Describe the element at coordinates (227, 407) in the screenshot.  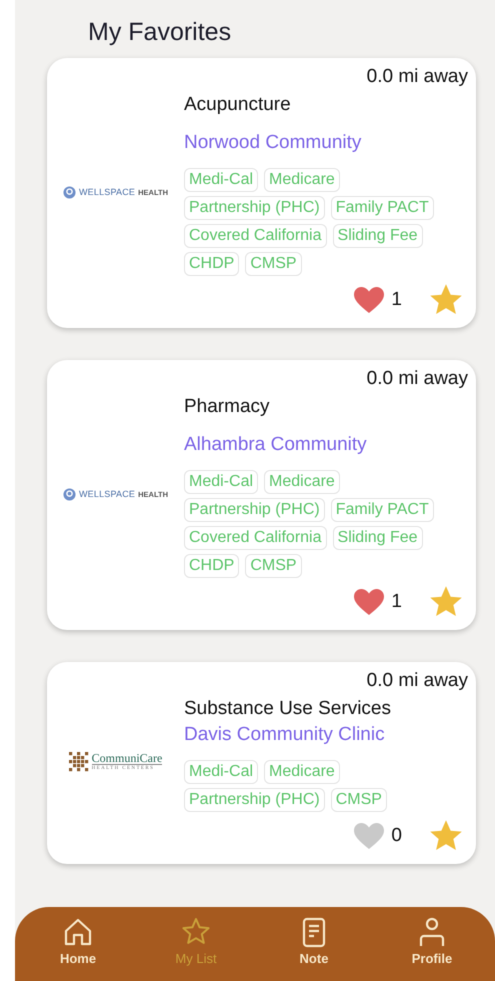
I see `service-name: Pharmacy` at that location.